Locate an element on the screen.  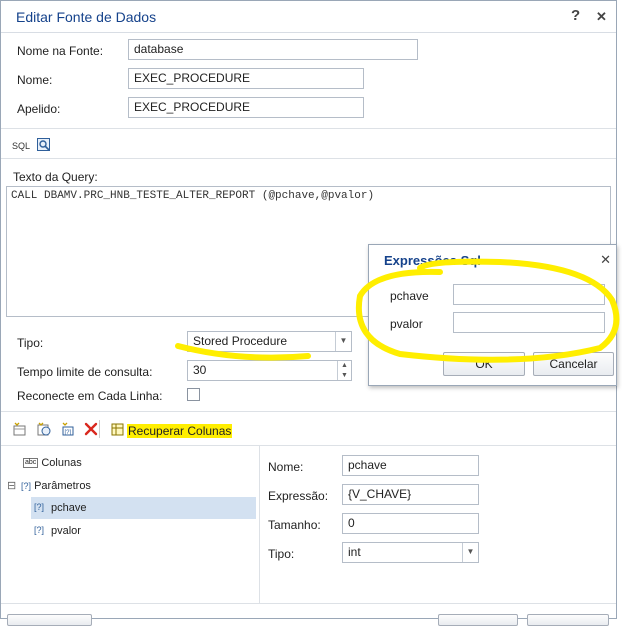
bottom-cancel-button is located at coordinates (568, 620).